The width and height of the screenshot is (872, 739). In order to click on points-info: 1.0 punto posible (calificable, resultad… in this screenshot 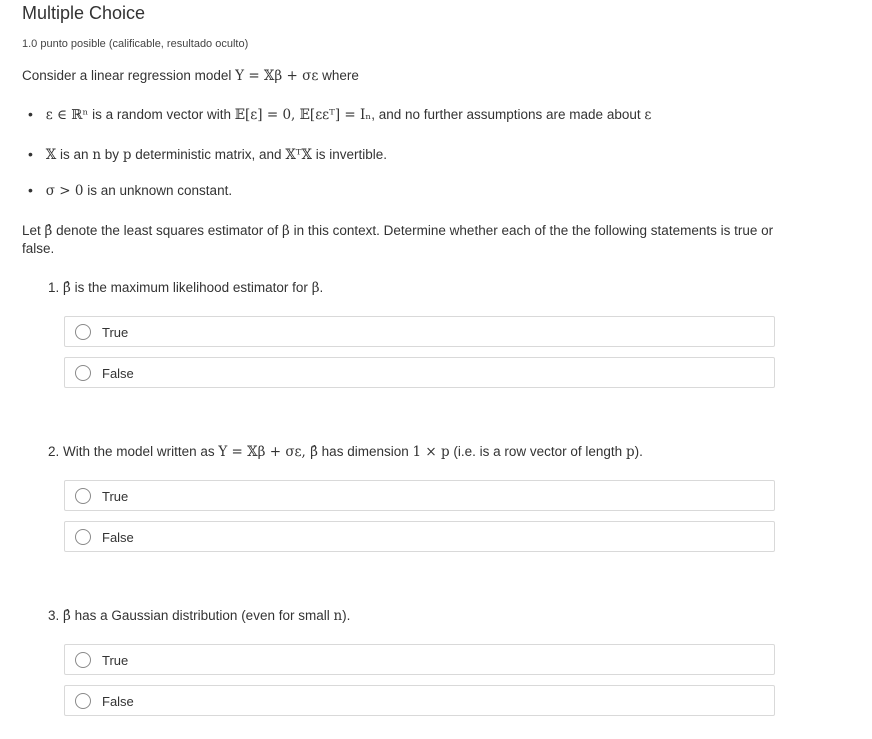, I will do `click(135, 44)`.